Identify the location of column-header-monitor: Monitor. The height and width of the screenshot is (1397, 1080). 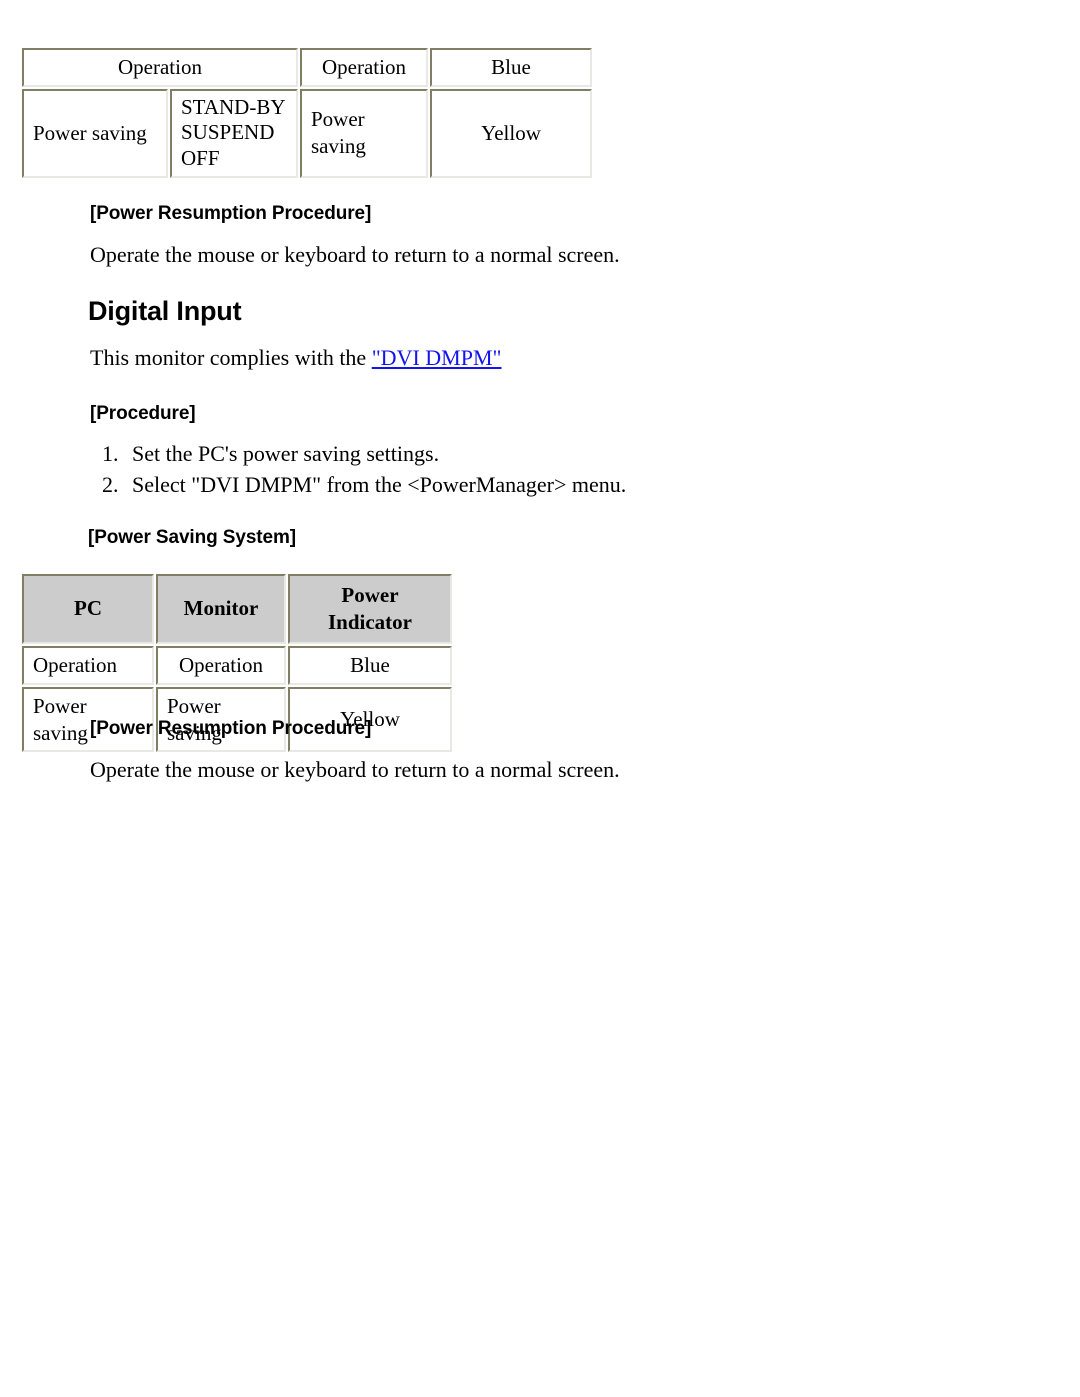
(221, 609).